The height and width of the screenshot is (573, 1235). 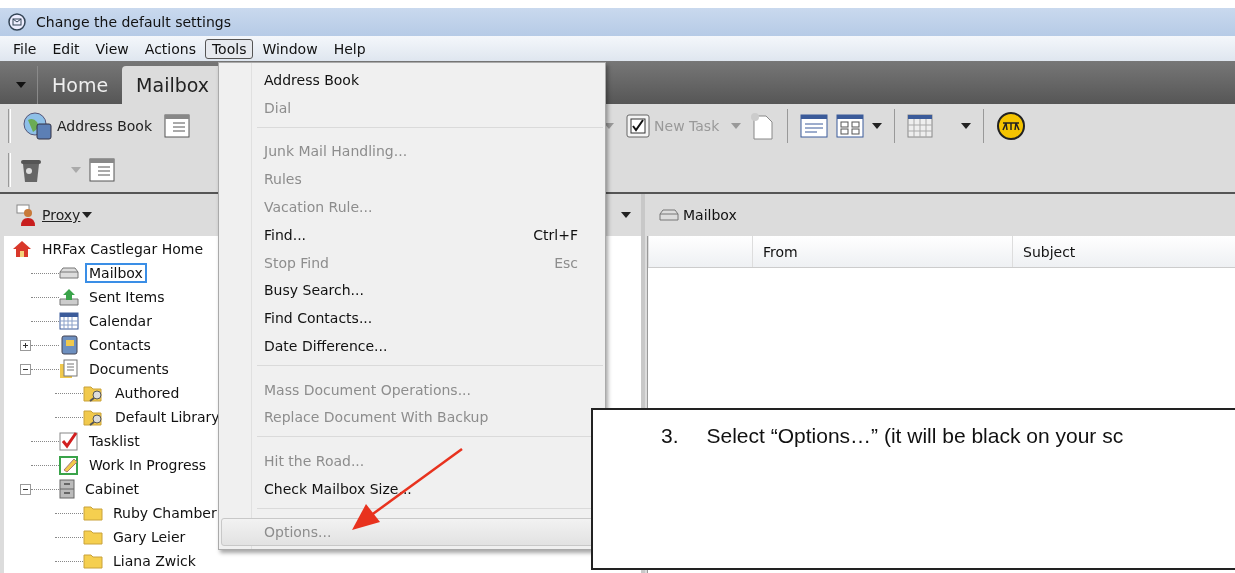 I want to click on tree-item: Cabinet, so click(x=112, y=489).